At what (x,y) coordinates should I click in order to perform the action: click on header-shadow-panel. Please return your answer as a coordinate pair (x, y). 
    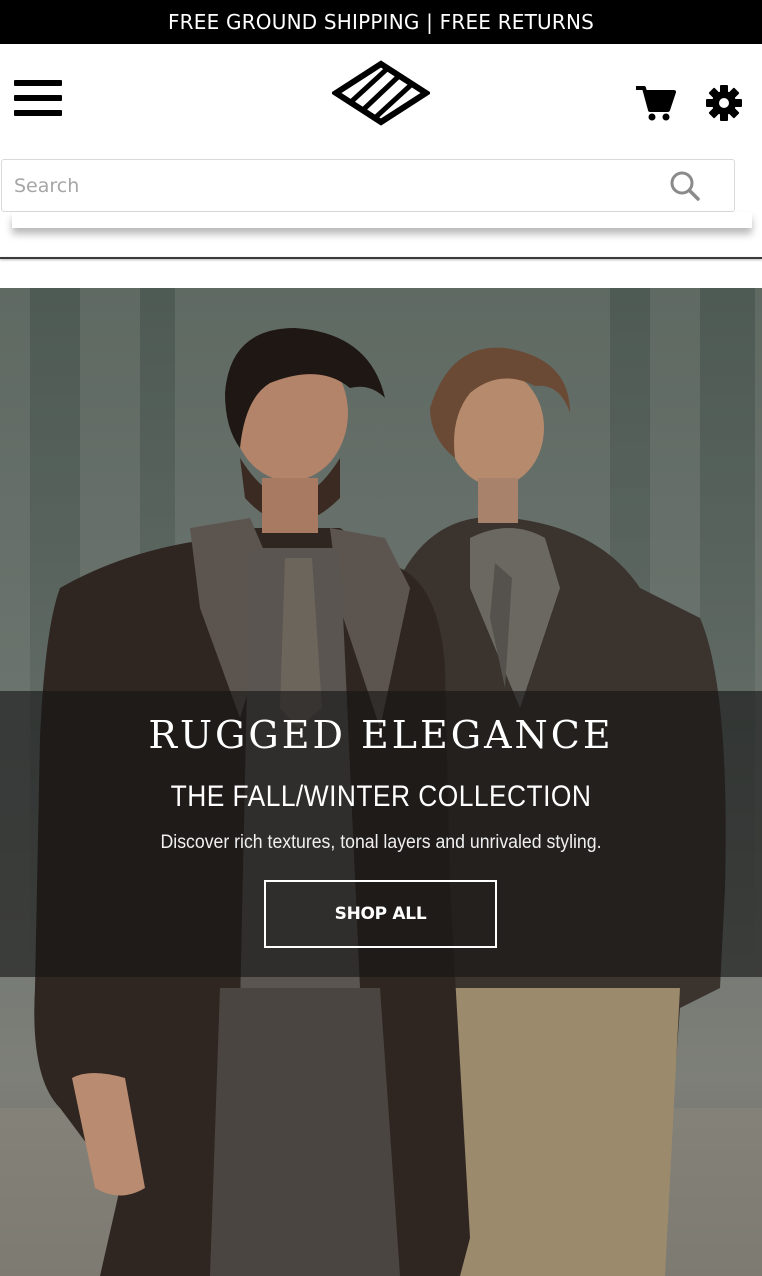
    Looking at the image, I should click on (382, 220).